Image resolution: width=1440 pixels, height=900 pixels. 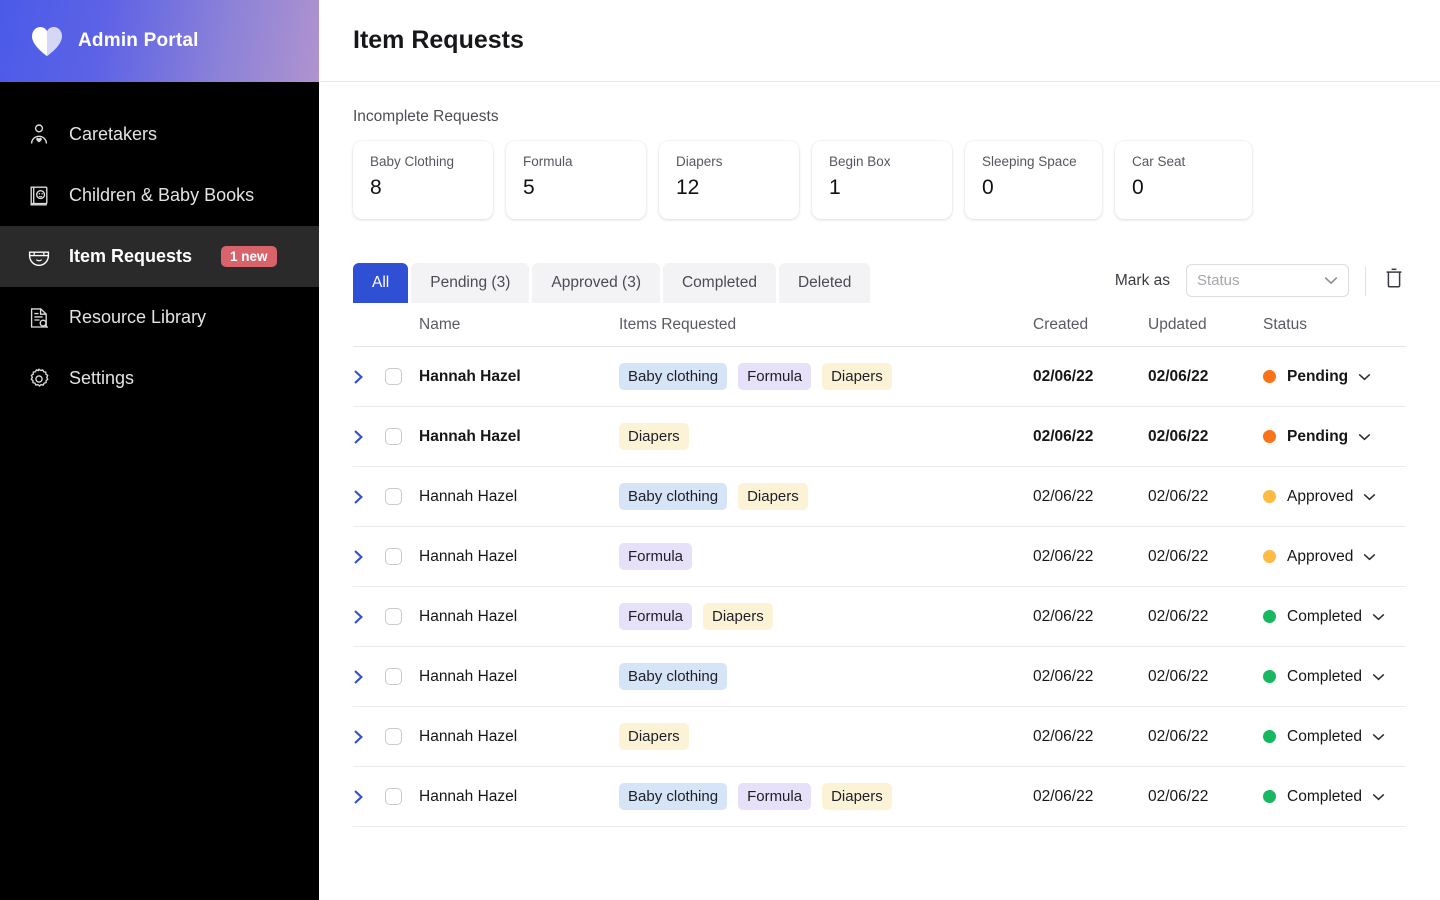 I want to click on status-label: Approved, so click(x=1320, y=556).